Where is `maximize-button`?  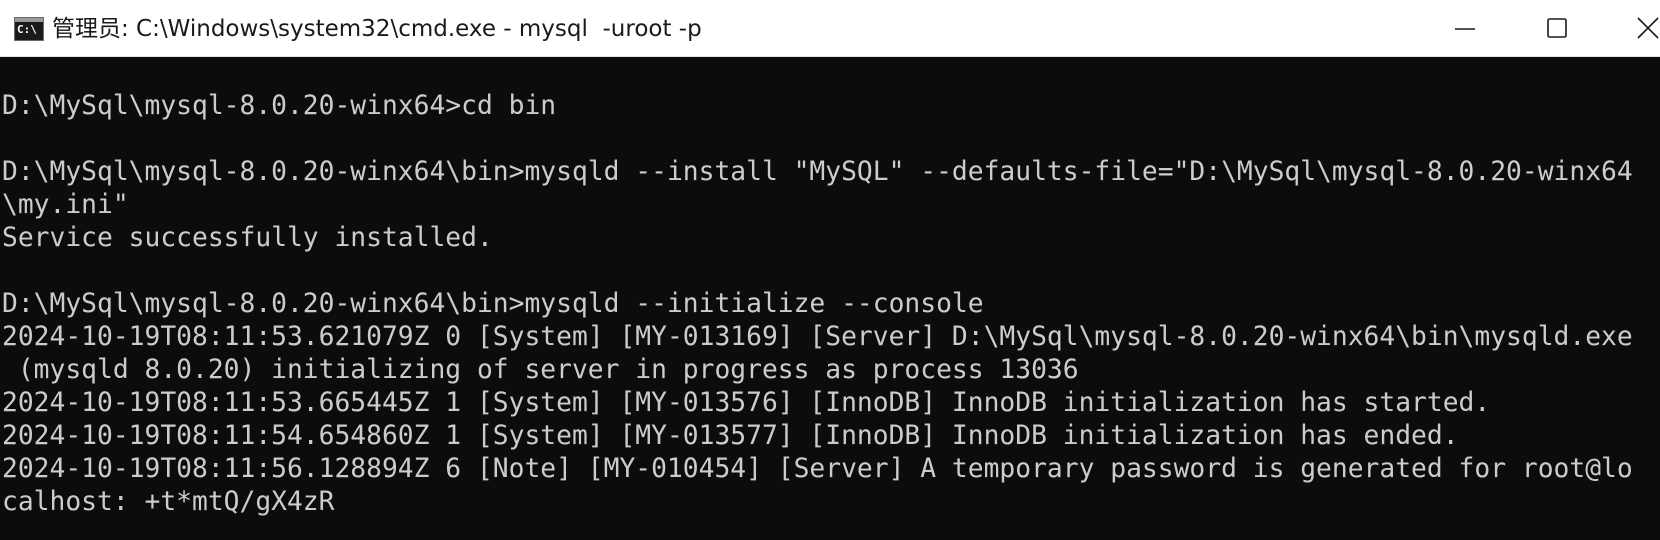
maximize-button is located at coordinates (1555, 28).